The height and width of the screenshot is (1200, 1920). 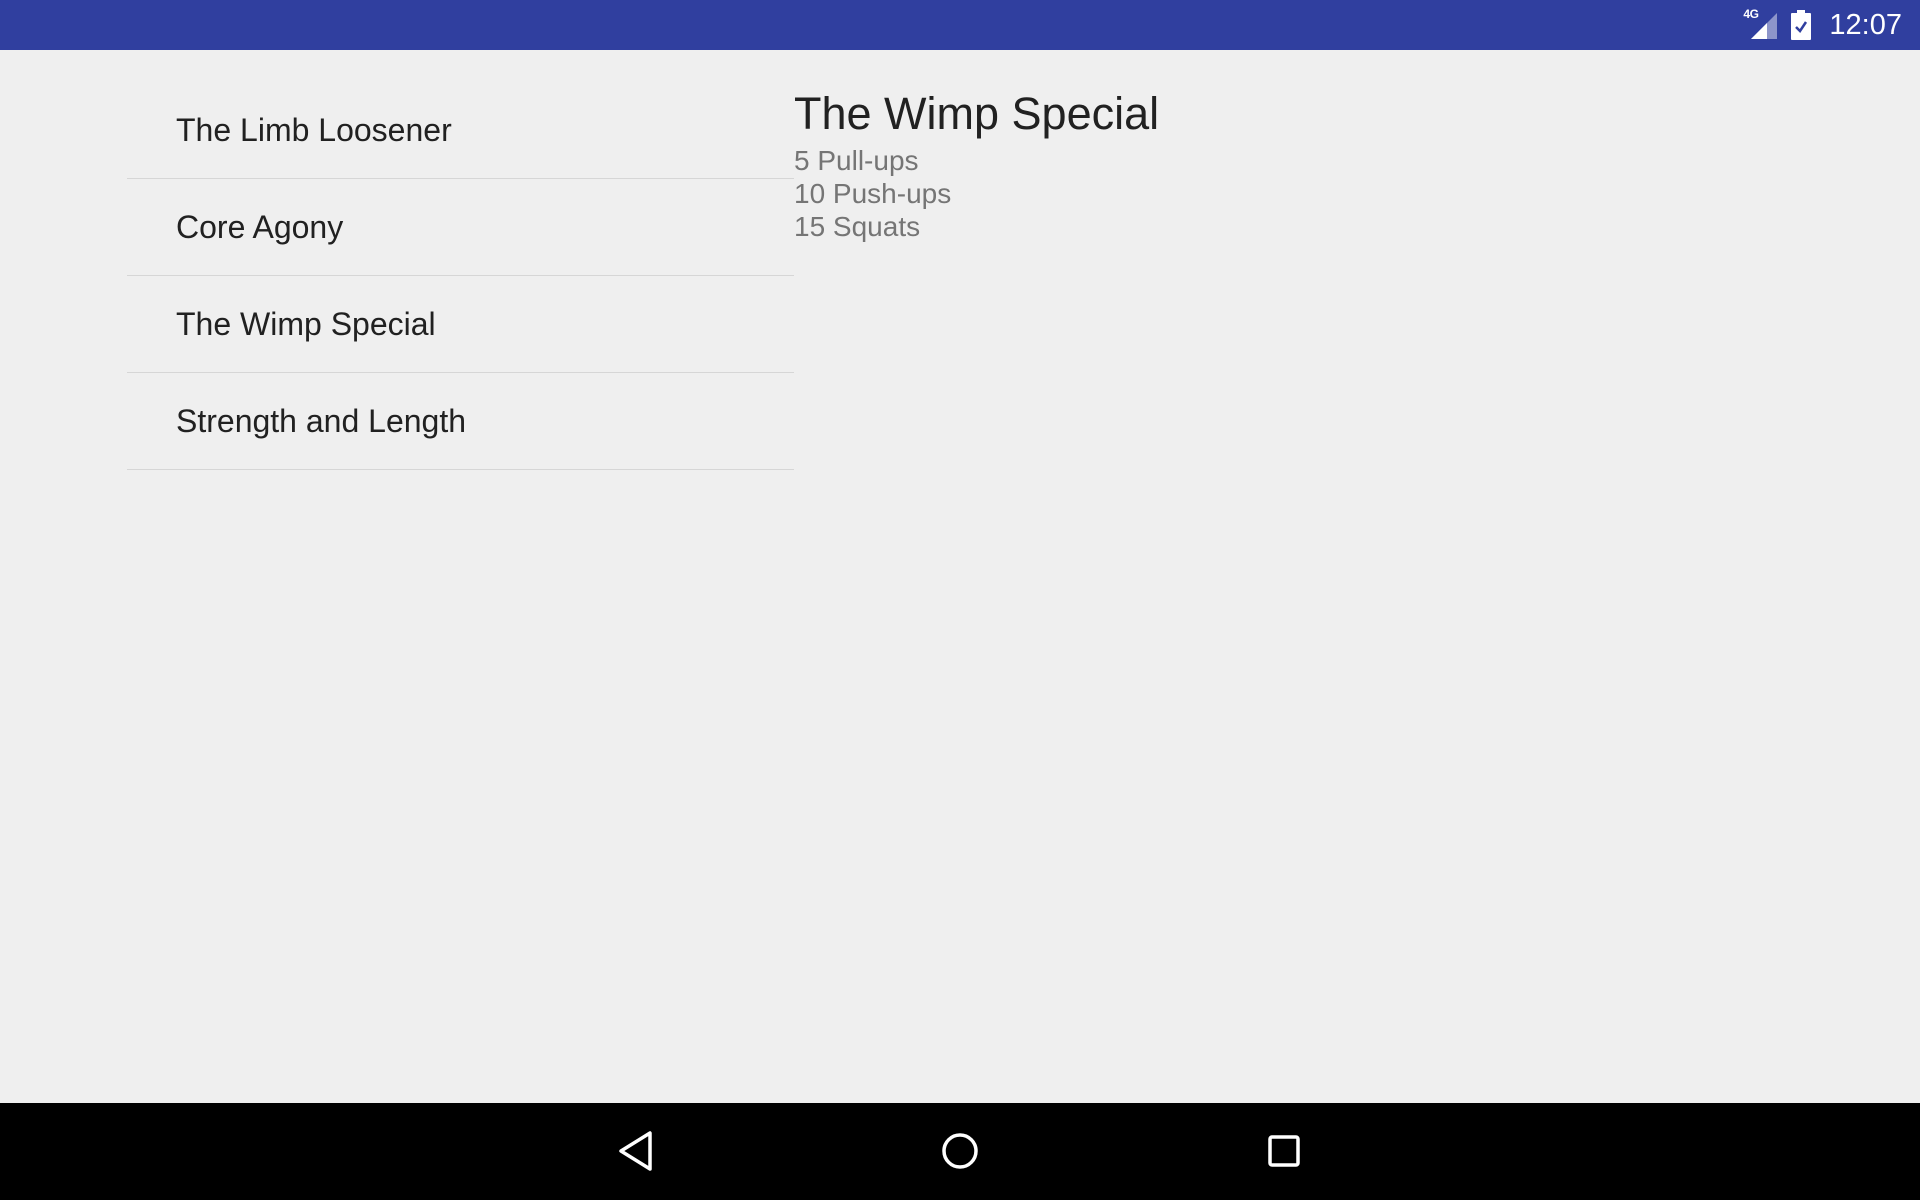 I want to click on list-item-strength-and-length: Strength and Length, so click(x=460, y=421).